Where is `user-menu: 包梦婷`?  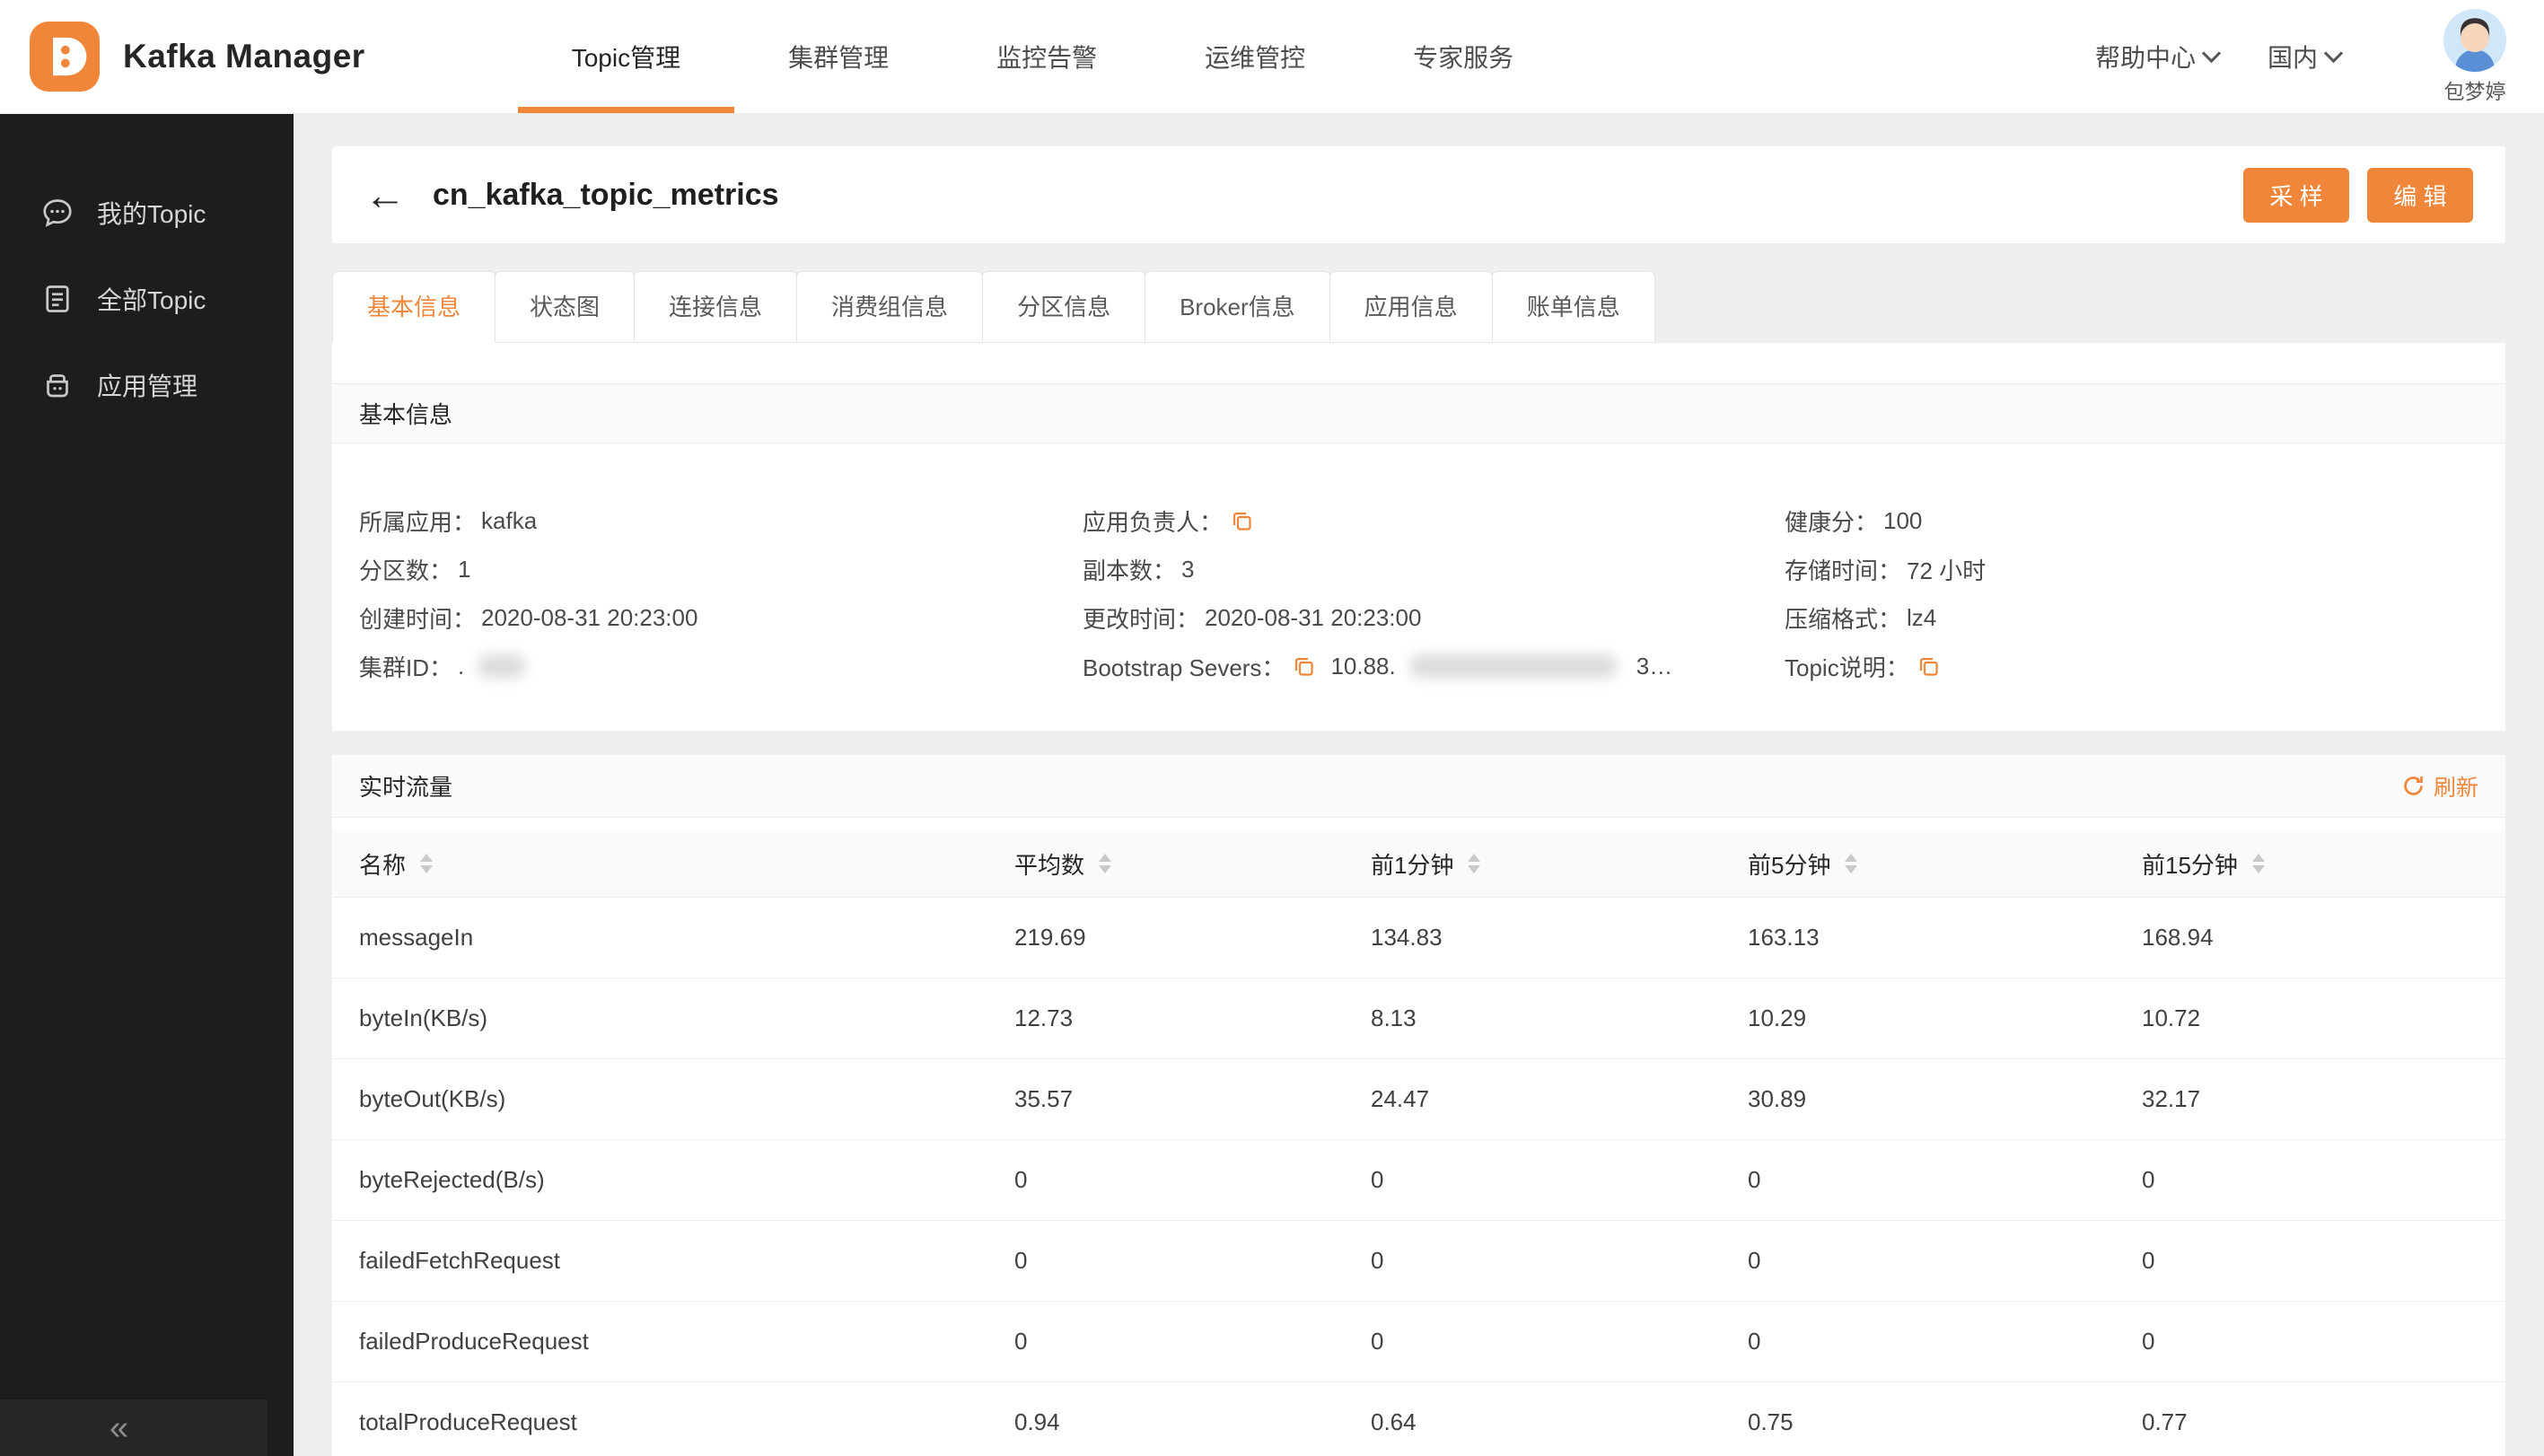 user-menu: 包梦婷 is located at coordinates (2474, 57).